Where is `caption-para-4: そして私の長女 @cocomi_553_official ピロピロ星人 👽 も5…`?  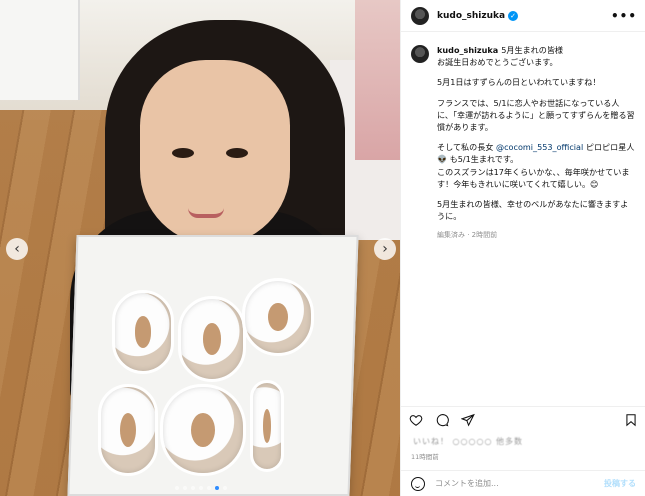
caption-para-4: そして私の長女 @cocomi_553_official ピロピロ星人 👽 も5… is located at coordinates (536, 165).